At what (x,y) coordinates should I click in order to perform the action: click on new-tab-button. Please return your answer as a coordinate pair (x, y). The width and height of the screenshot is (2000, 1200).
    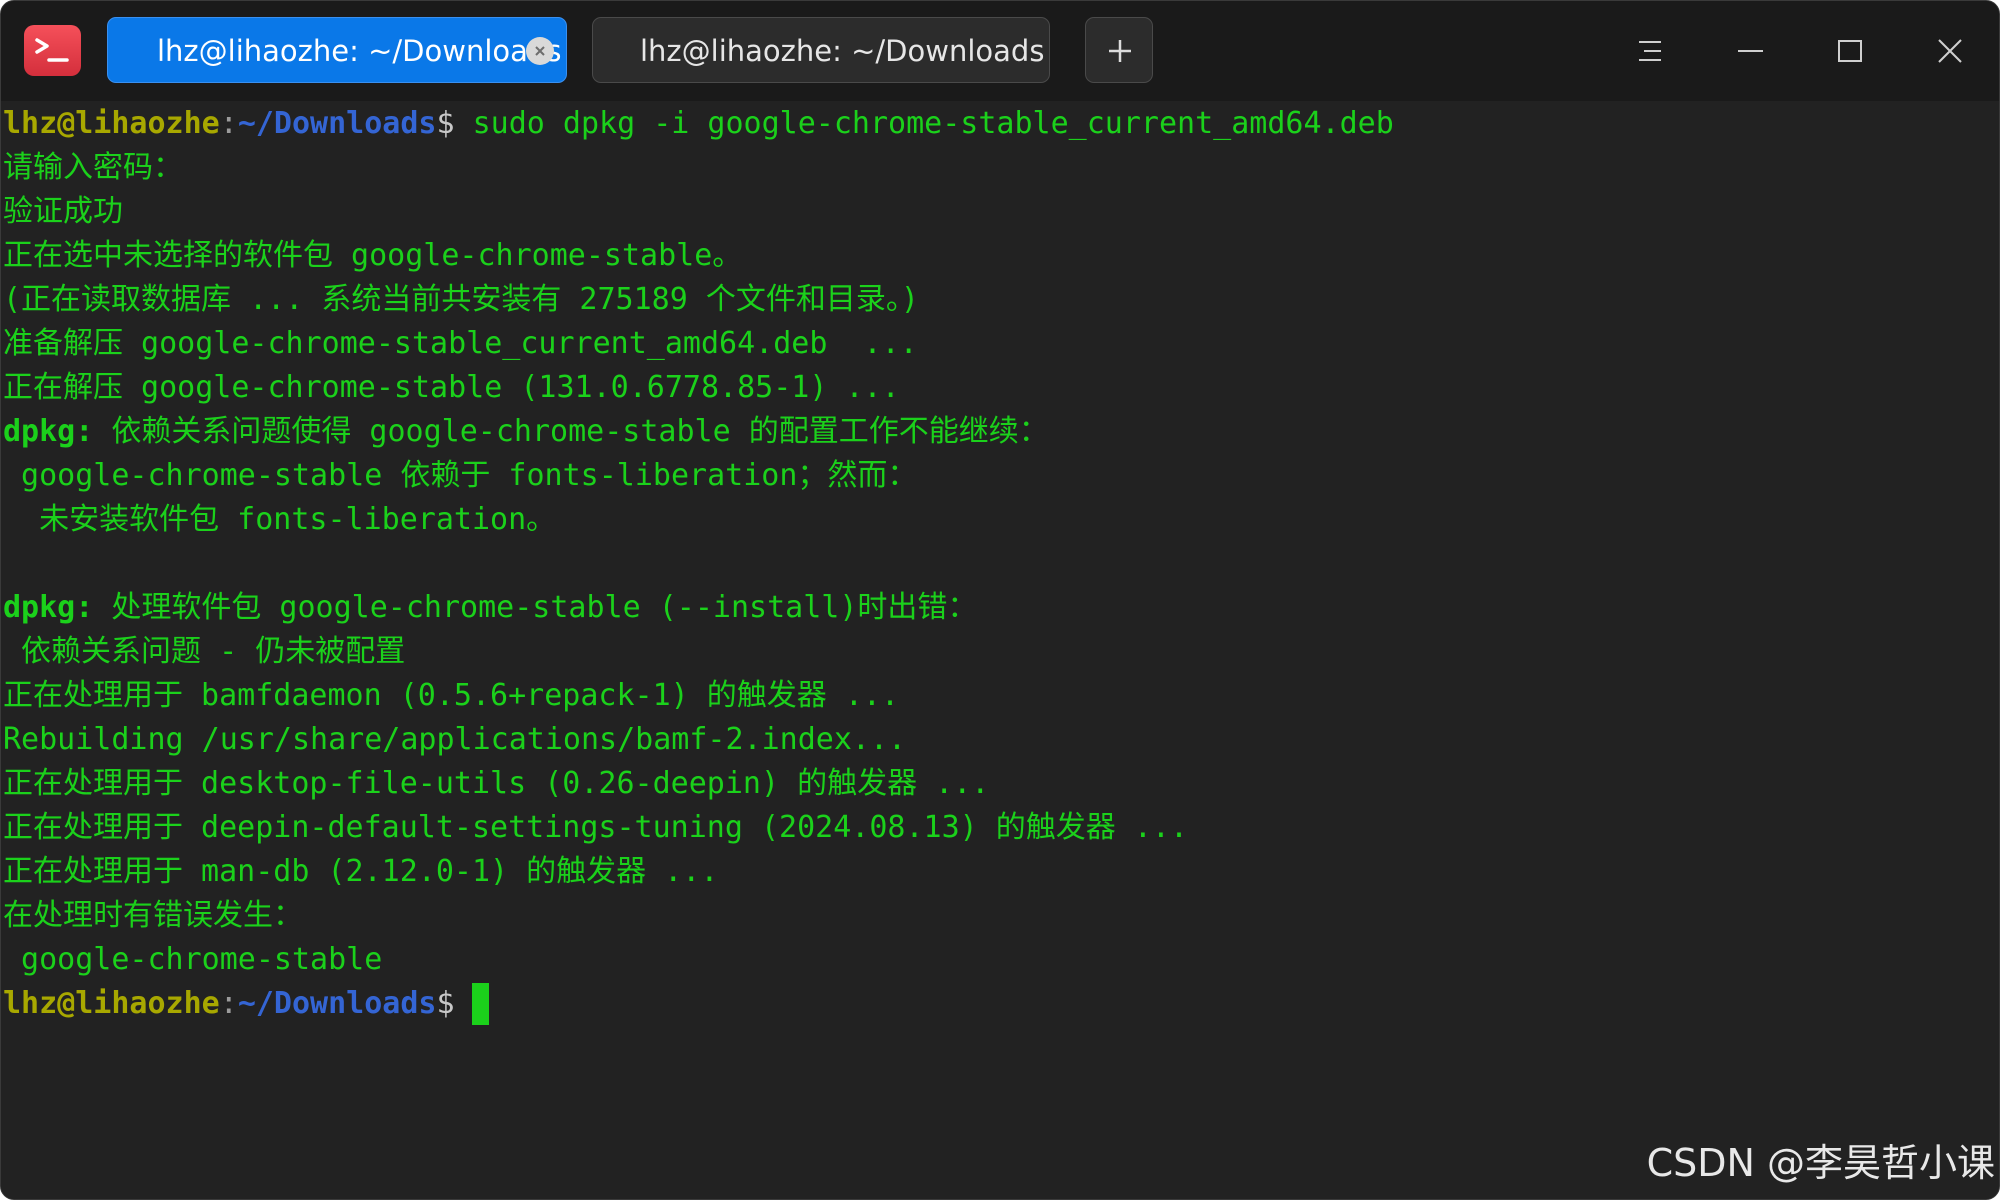
    Looking at the image, I should click on (1119, 50).